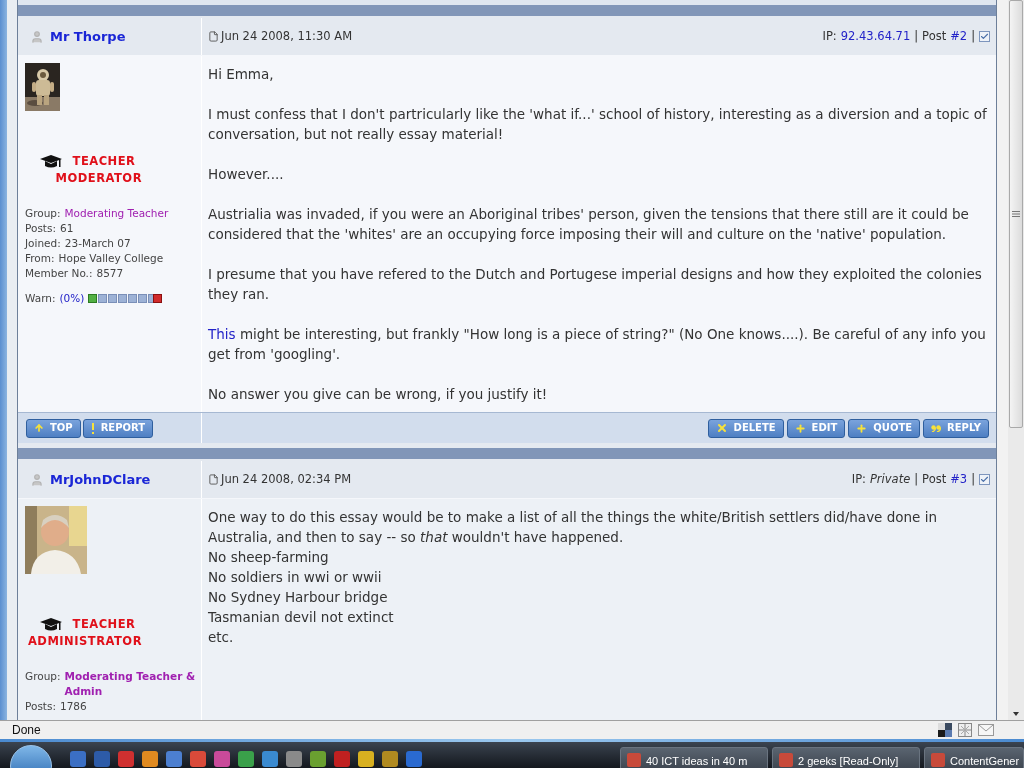  I want to click on detail-value: 8577, so click(110, 273).